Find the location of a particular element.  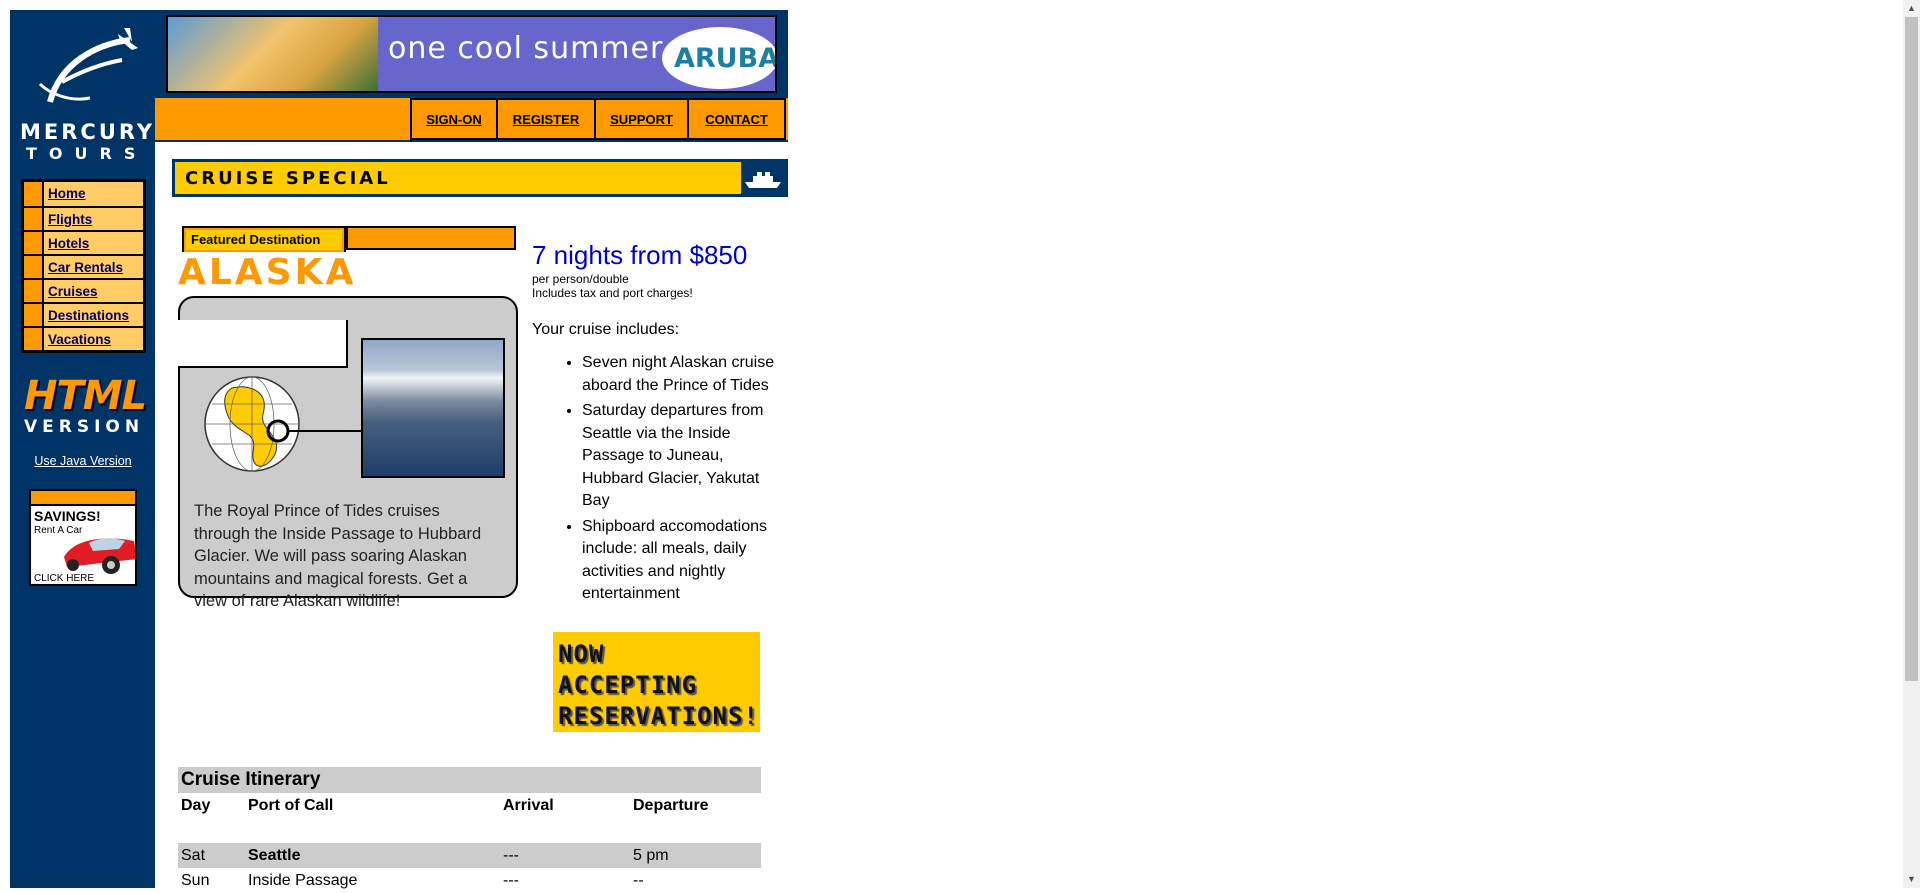

nav-item-flights: Flights is located at coordinates (83, 218).